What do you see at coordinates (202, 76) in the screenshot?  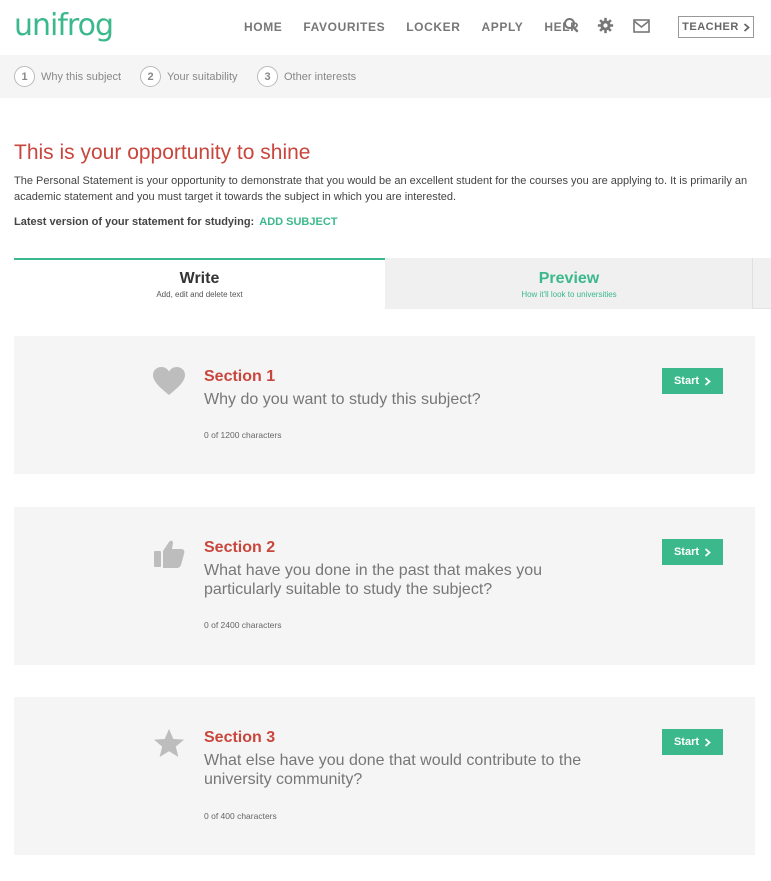 I see `step-label: Your suitability` at bounding box center [202, 76].